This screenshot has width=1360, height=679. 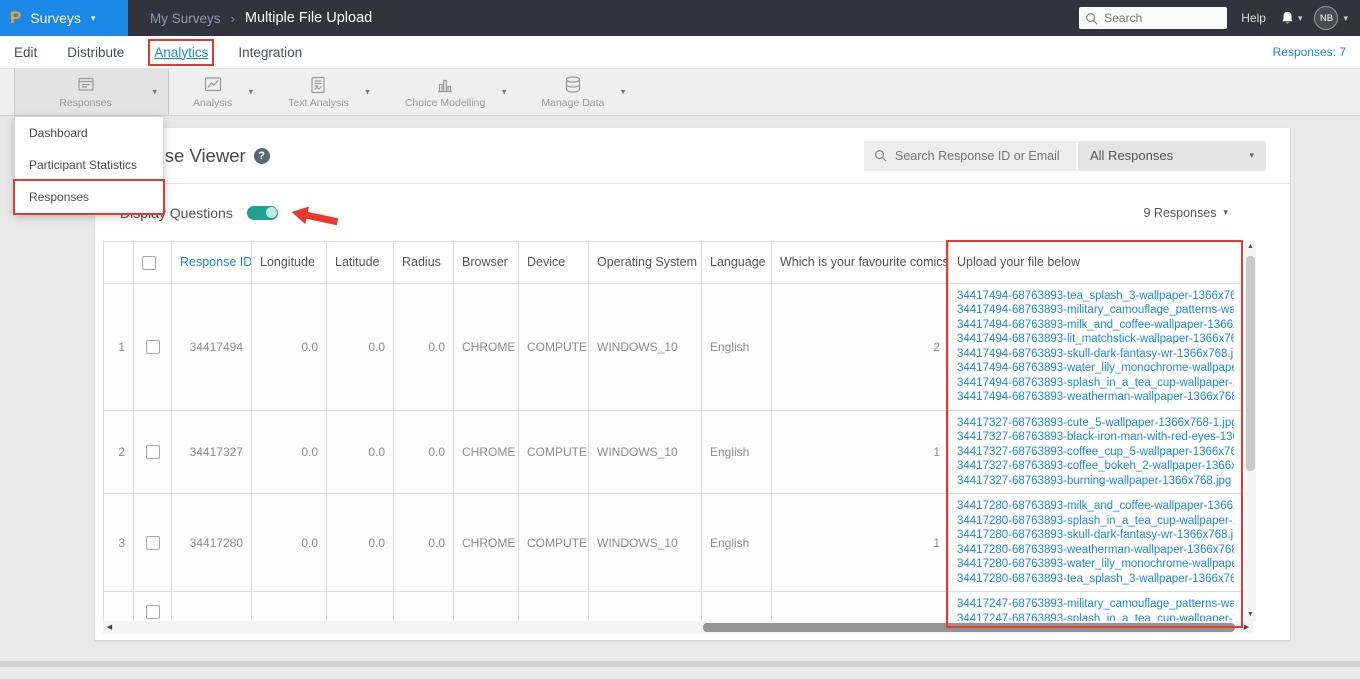 I want to click on cell-longitude: 0.0, so click(x=289, y=543).